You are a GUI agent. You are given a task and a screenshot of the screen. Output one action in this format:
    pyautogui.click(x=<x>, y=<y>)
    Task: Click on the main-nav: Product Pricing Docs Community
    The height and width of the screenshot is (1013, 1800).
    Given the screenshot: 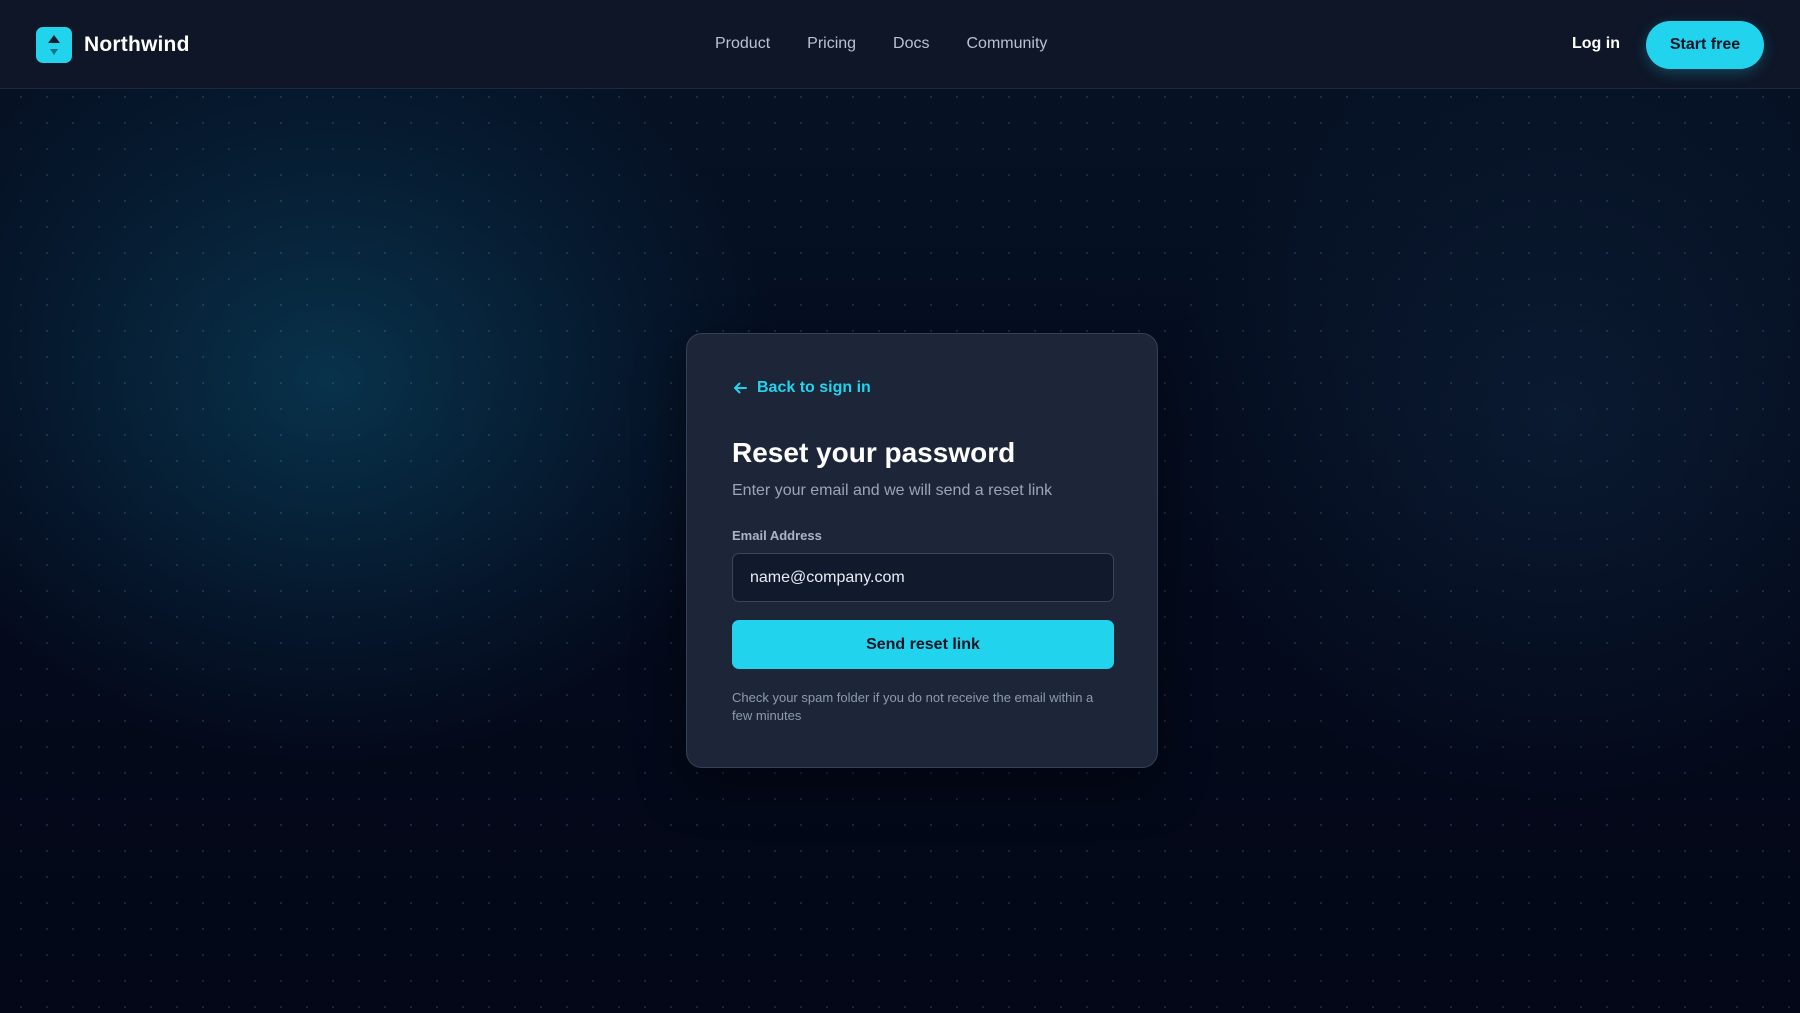 What is the action you would take?
    pyautogui.click(x=881, y=44)
    